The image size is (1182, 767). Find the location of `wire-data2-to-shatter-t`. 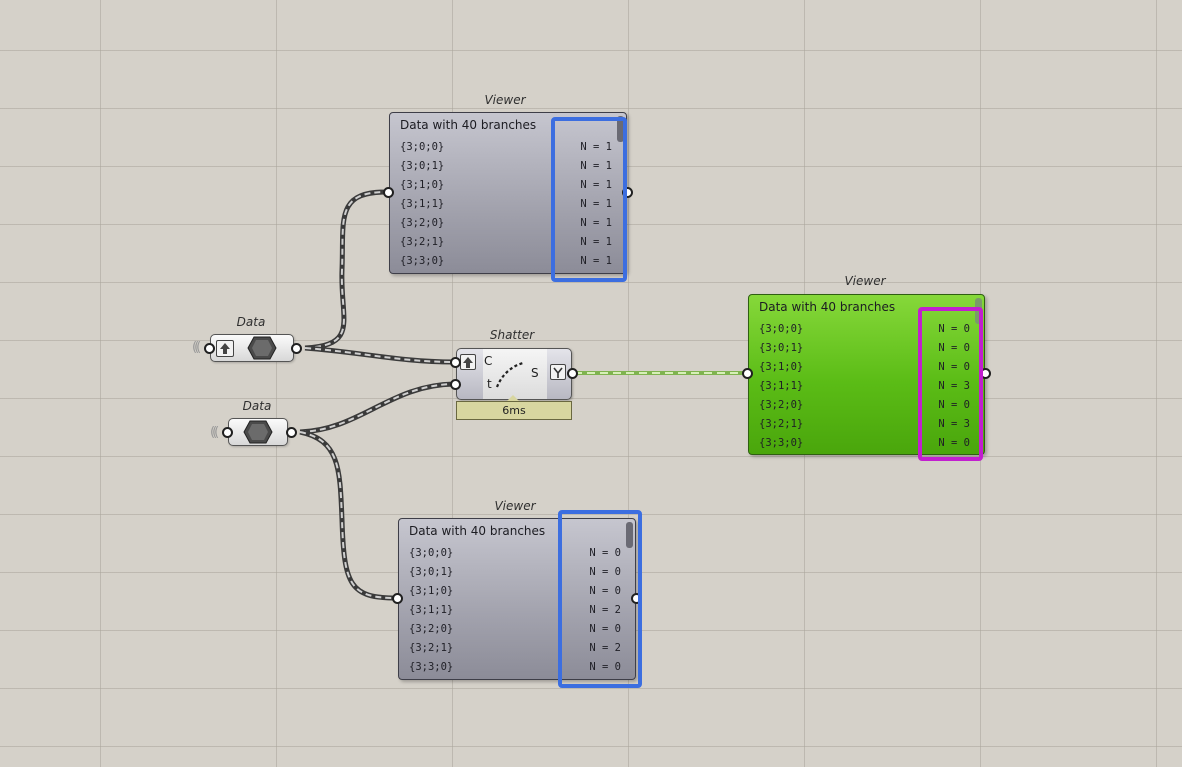

wire-data2-to-shatter-t is located at coordinates (377, 408).